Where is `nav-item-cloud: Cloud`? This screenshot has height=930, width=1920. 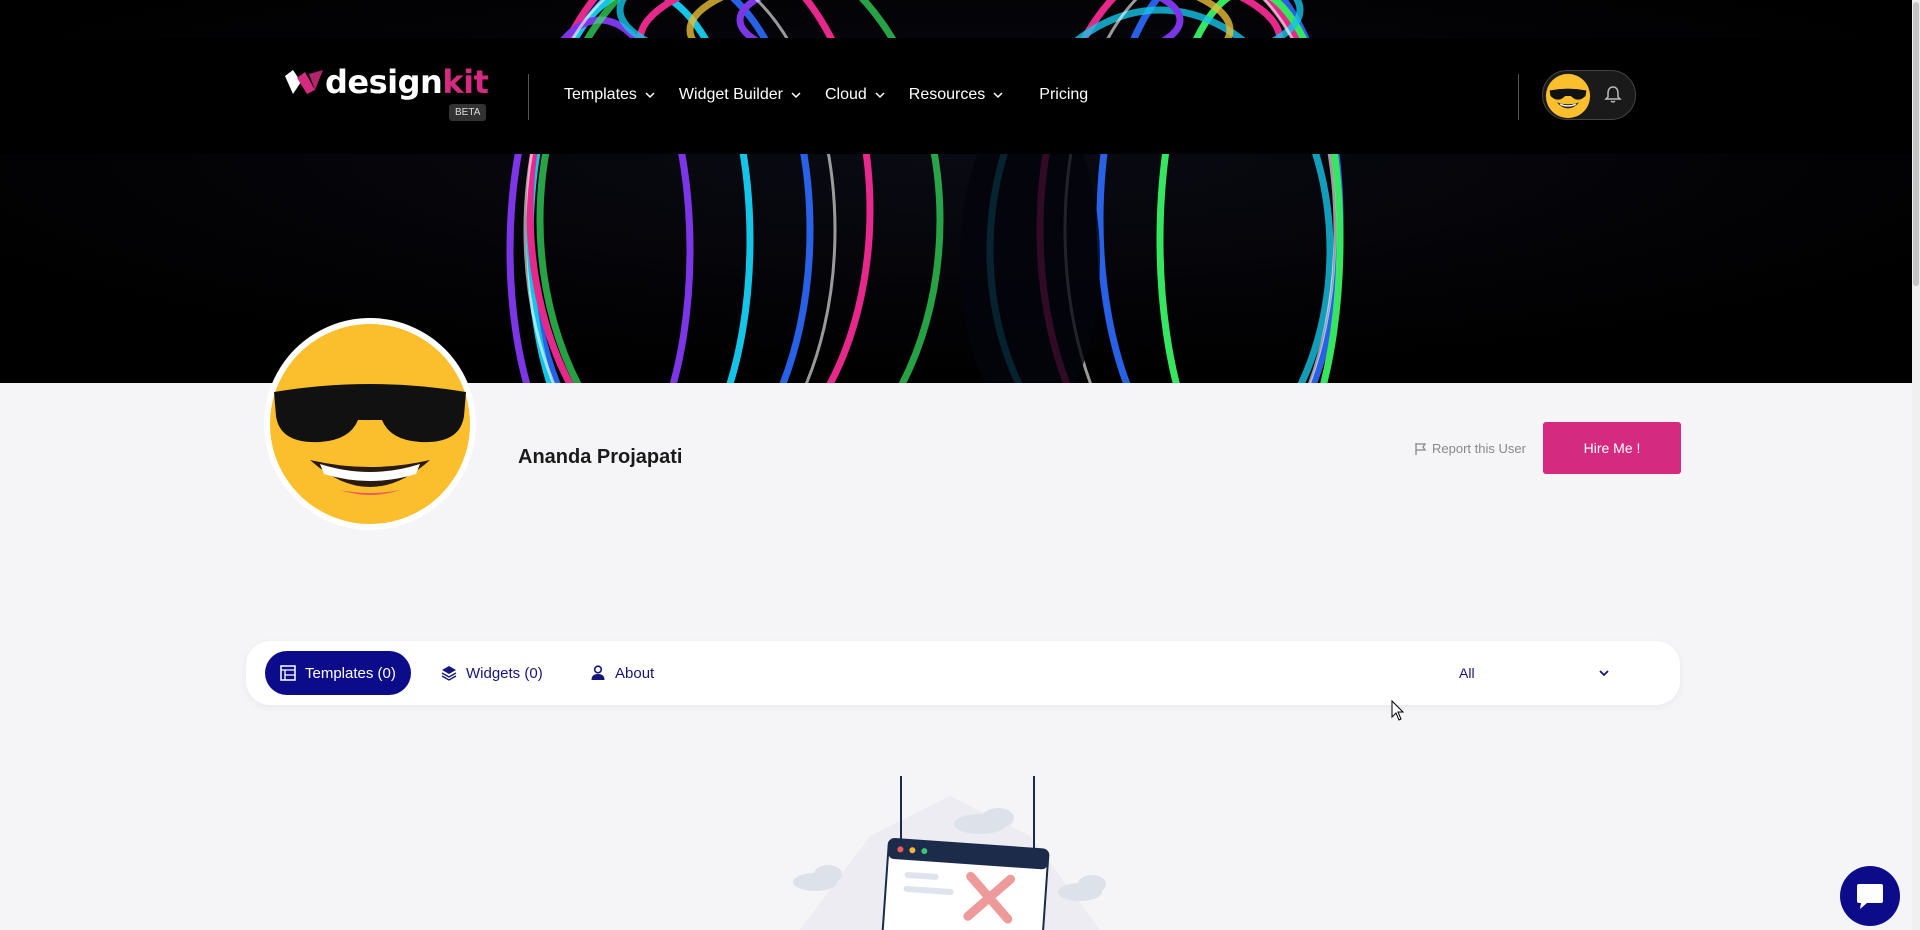 nav-item-cloud: Cloud is located at coordinates (855, 95).